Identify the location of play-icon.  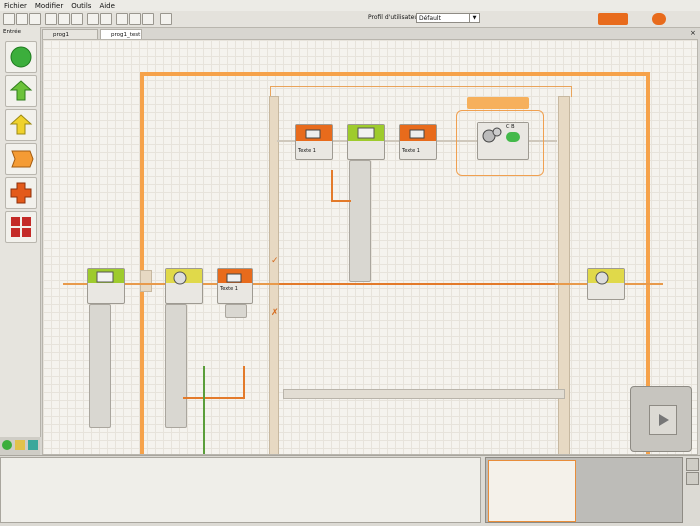
(664, 420).